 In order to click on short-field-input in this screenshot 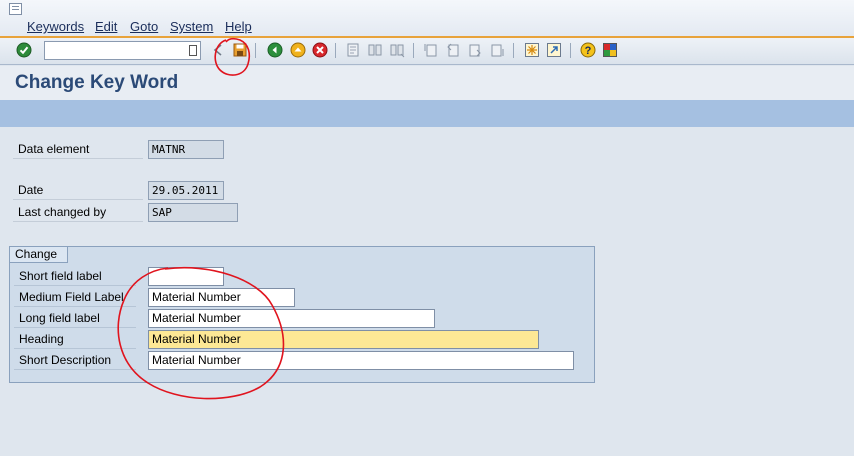, I will do `click(186, 276)`.